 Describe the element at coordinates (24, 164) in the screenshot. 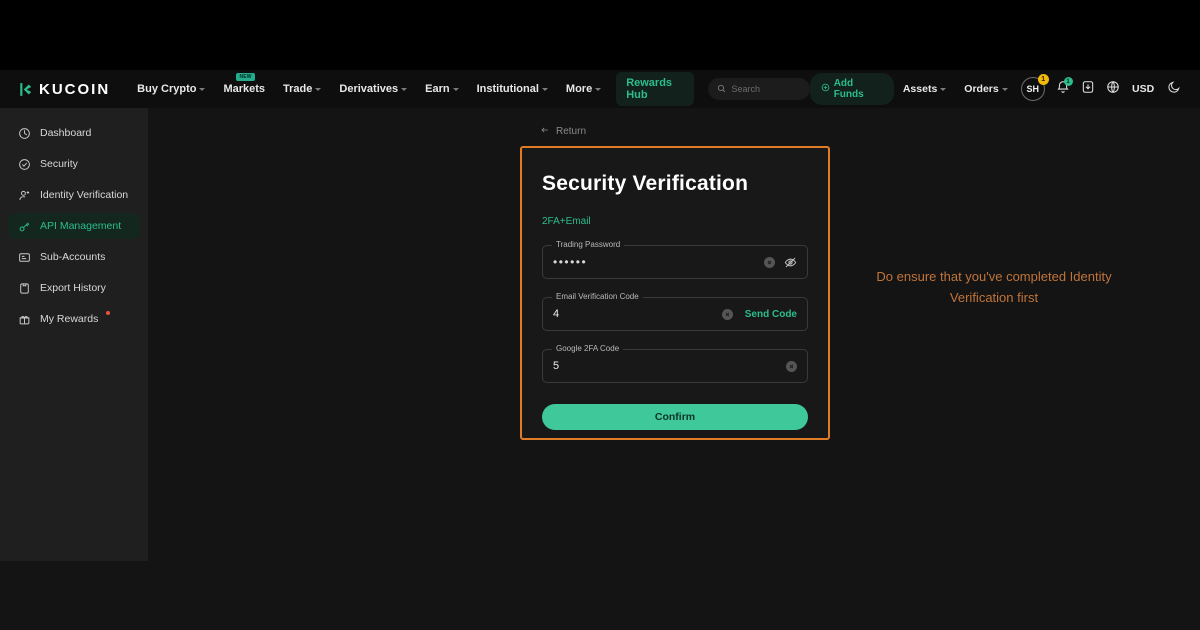

I see `shield-check-icon` at that location.